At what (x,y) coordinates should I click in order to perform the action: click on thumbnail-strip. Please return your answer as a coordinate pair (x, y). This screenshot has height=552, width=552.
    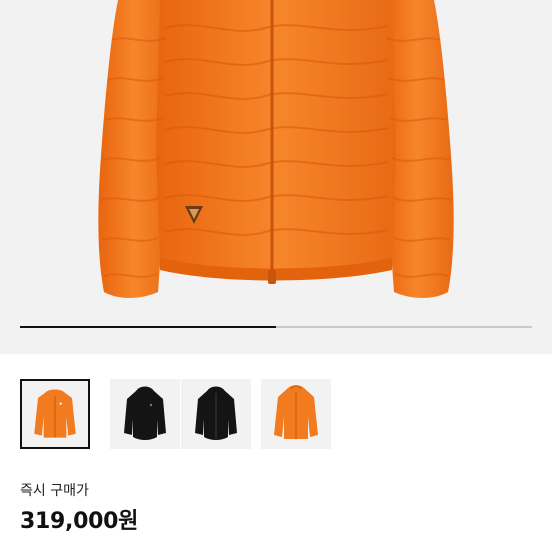
    Looking at the image, I should click on (280, 415).